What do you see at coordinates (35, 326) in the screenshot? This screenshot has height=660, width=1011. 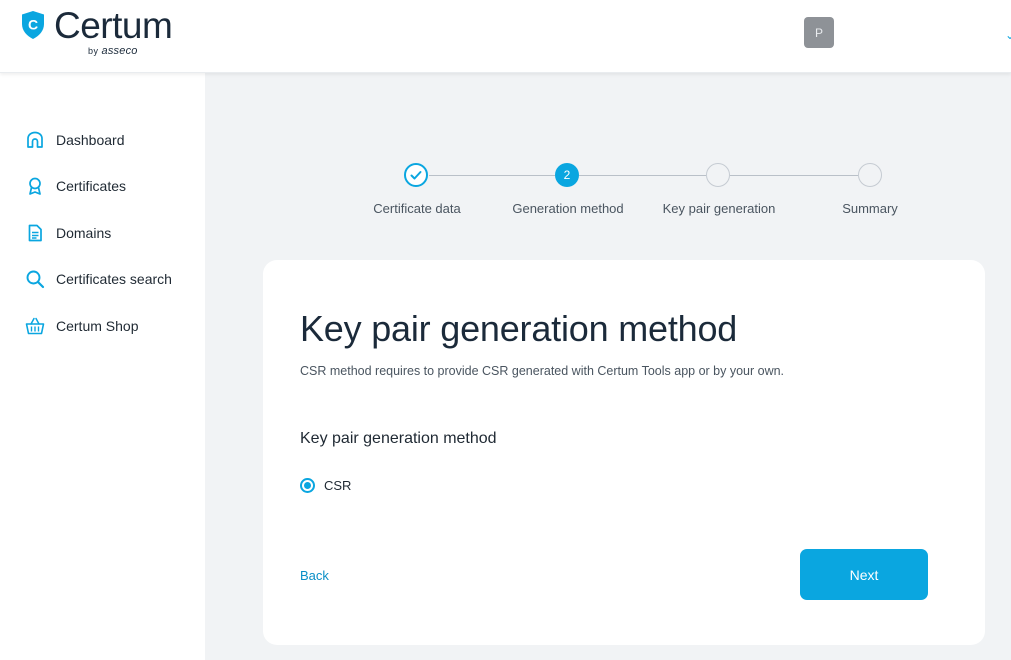 I see `basket-icon` at bounding box center [35, 326].